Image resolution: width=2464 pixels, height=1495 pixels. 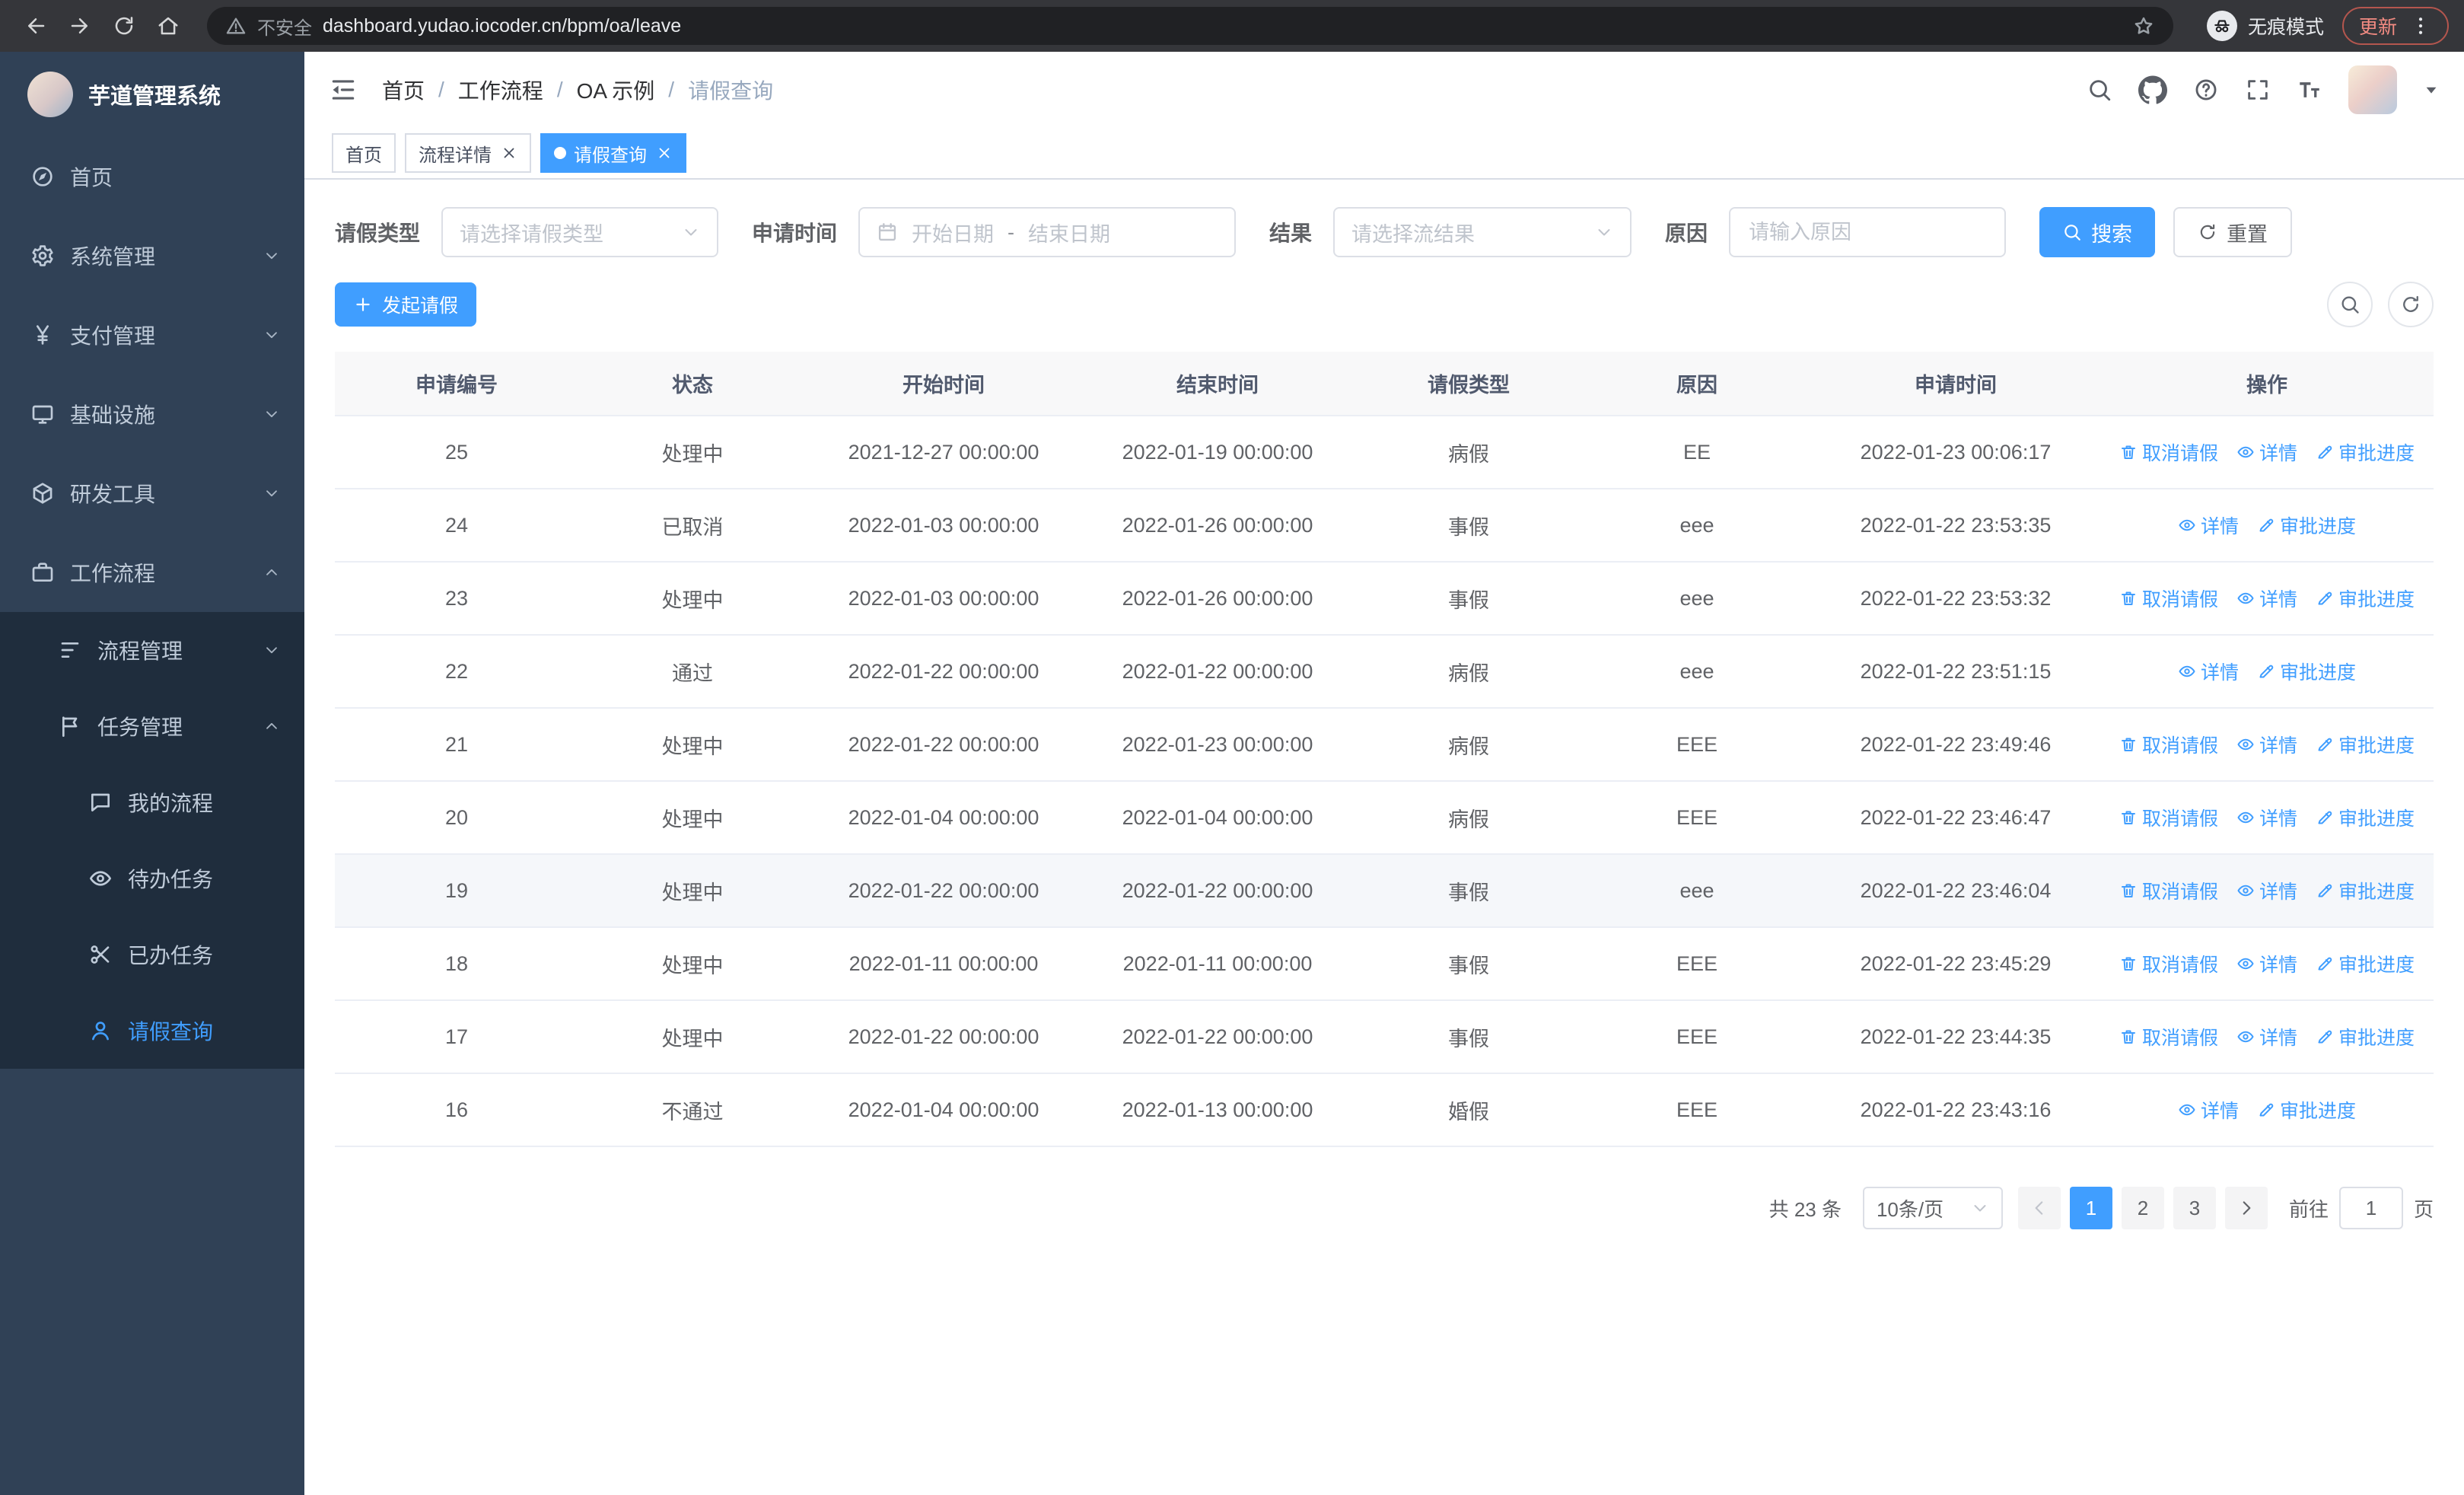 What do you see at coordinates (2097, 232) in the screenshot?
I see `search-button: 搜索` at bounding box center [2097, 232].